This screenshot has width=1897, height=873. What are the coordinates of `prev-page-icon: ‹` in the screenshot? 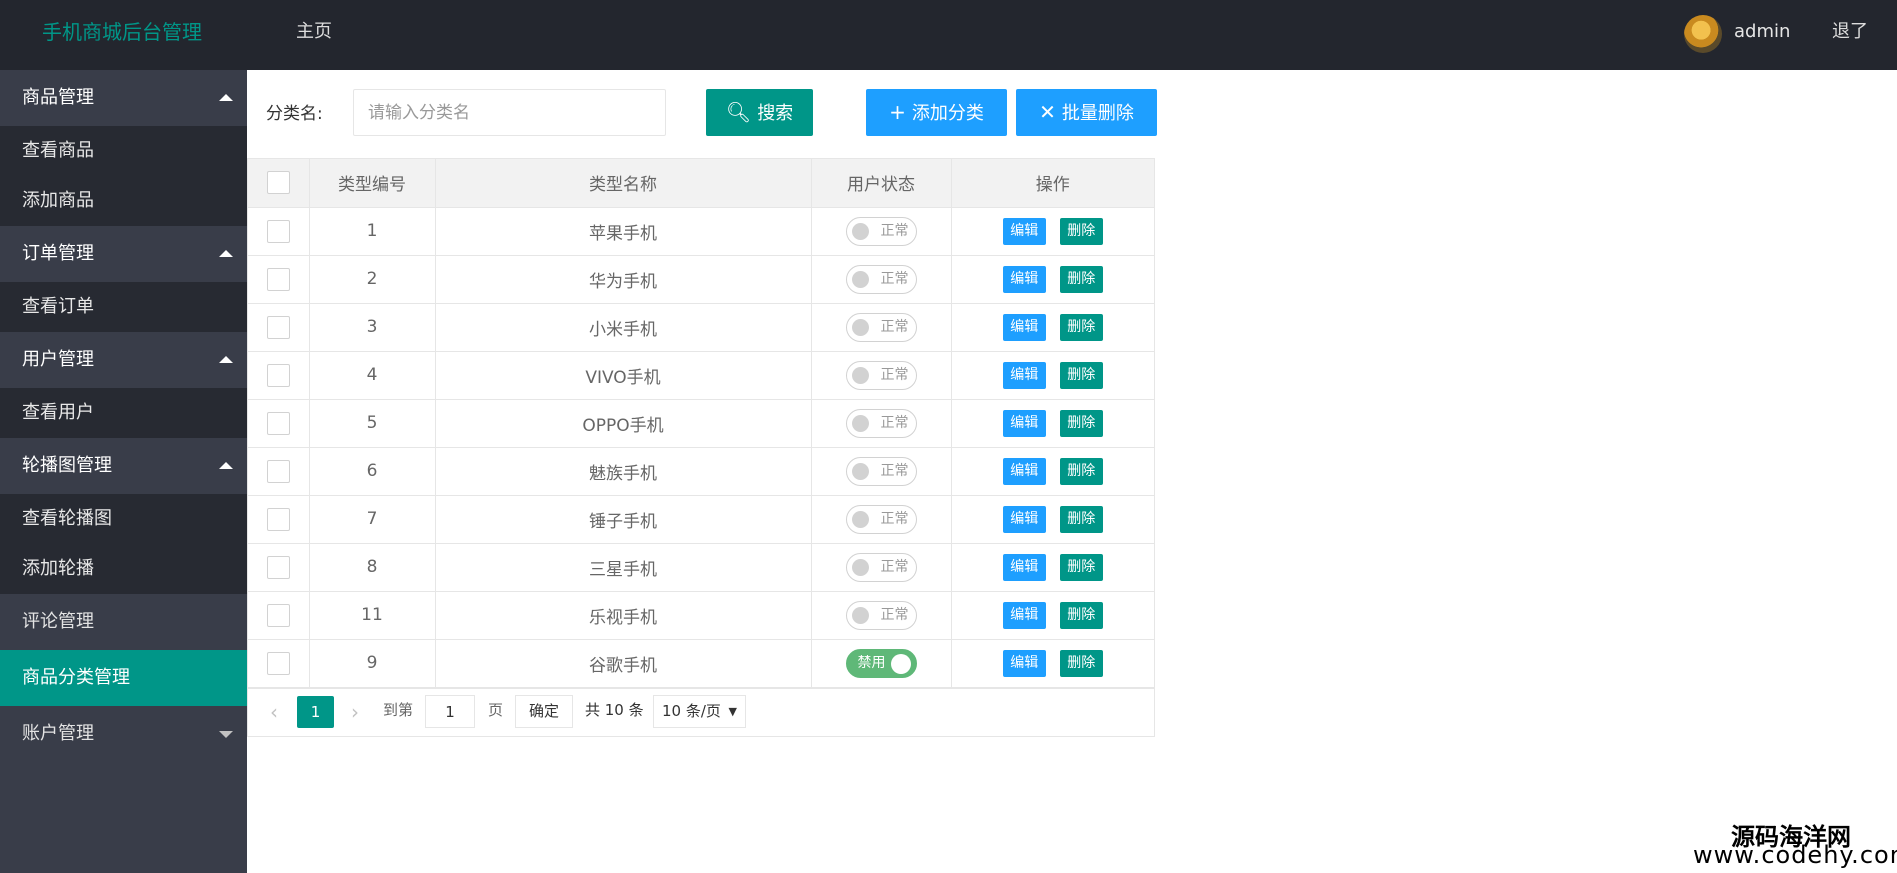 It's located at (274, 712).